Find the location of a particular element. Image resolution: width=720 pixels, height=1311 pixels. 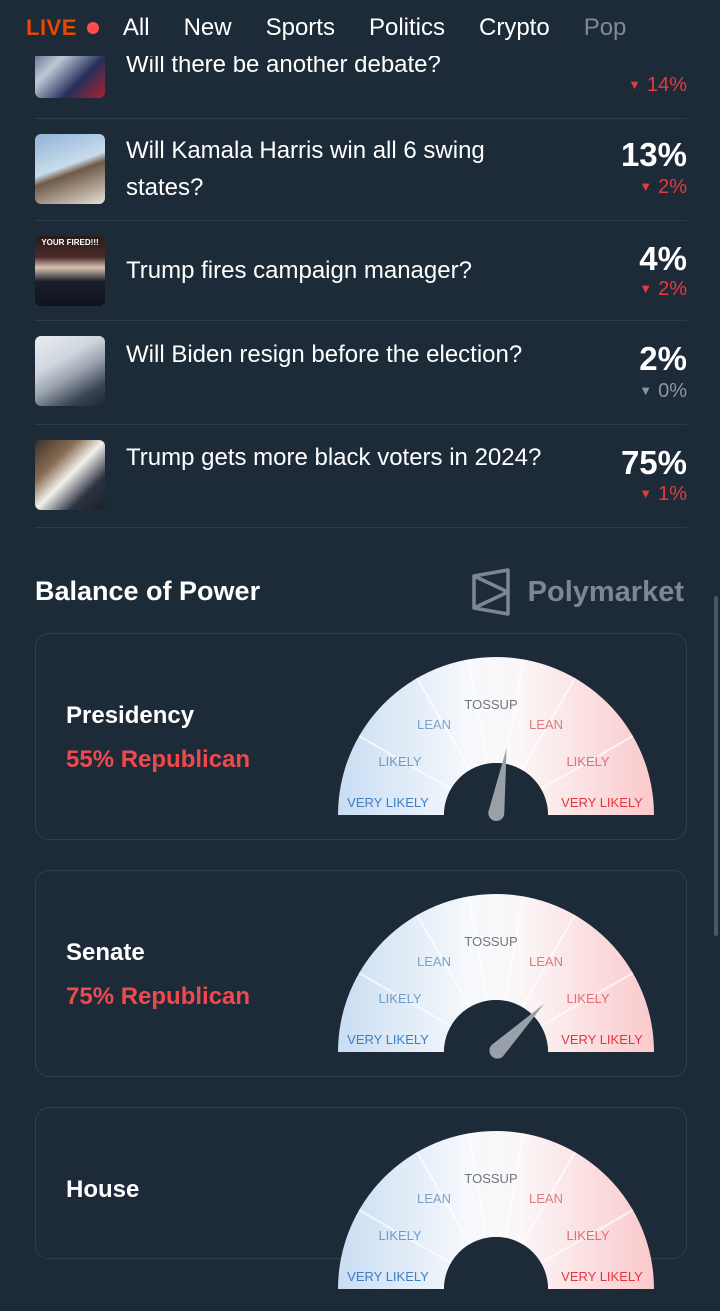

tab-crypto: Crypto is located at coordinates (514, 28).